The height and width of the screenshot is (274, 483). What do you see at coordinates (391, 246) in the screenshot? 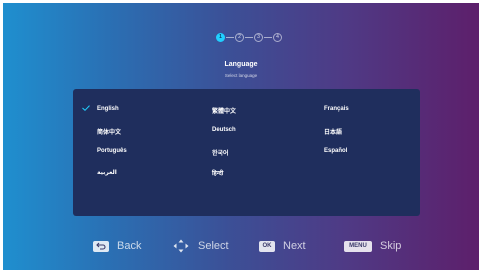
I see `skip-label: Skip` at bounding box center [391, 246].